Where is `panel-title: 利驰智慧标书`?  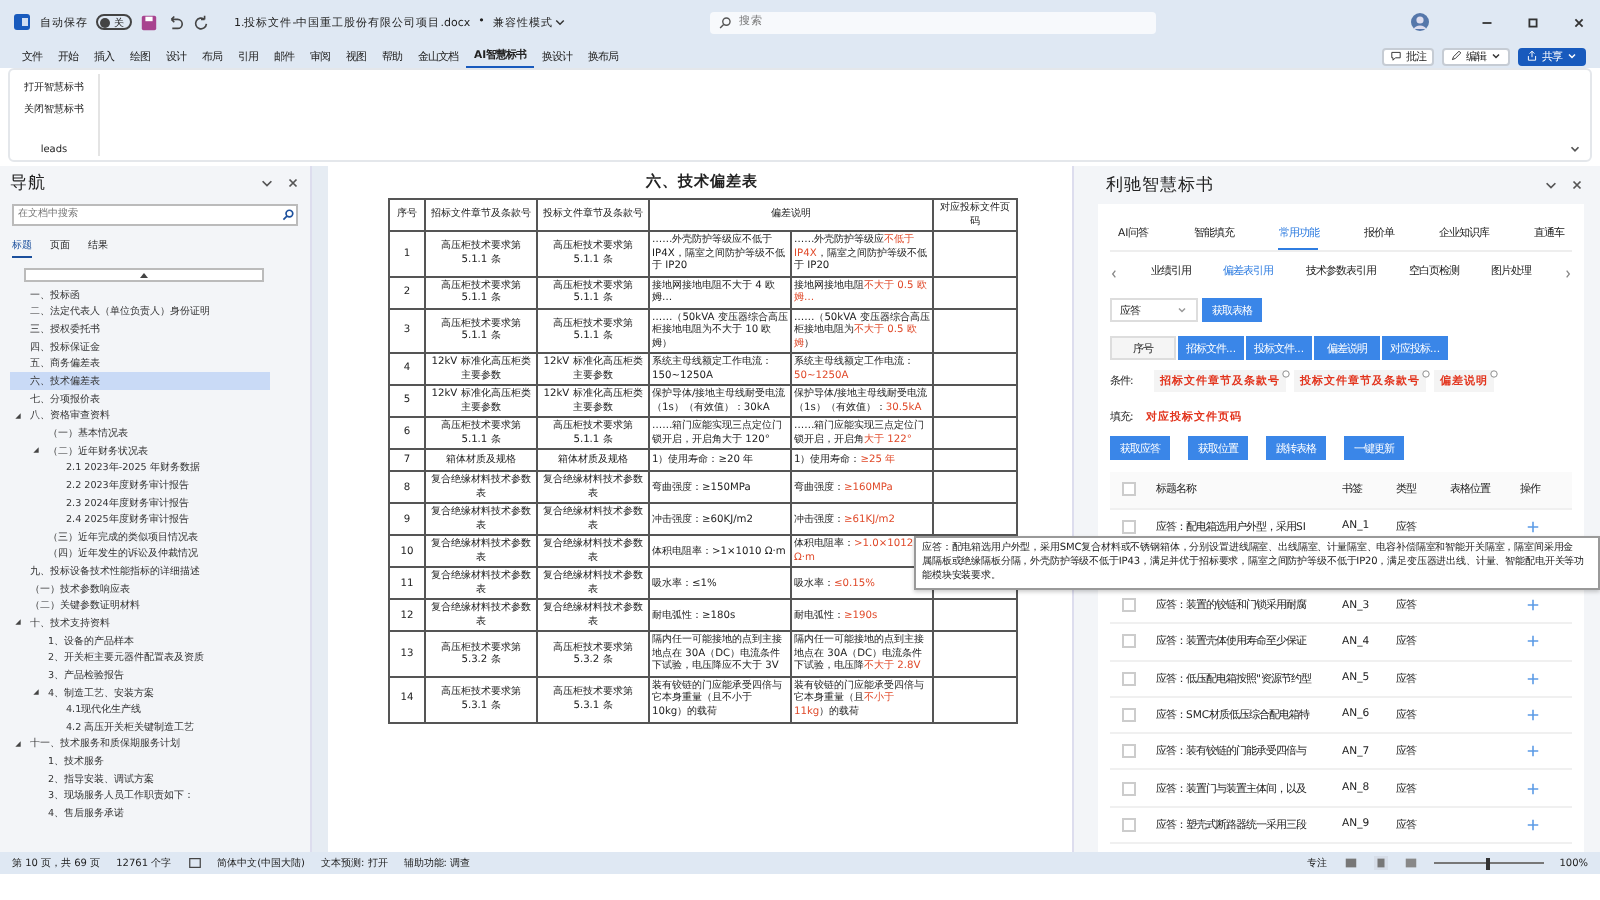 panel-title: 利驰智慧标书 is located at coordinates (1161, 185).